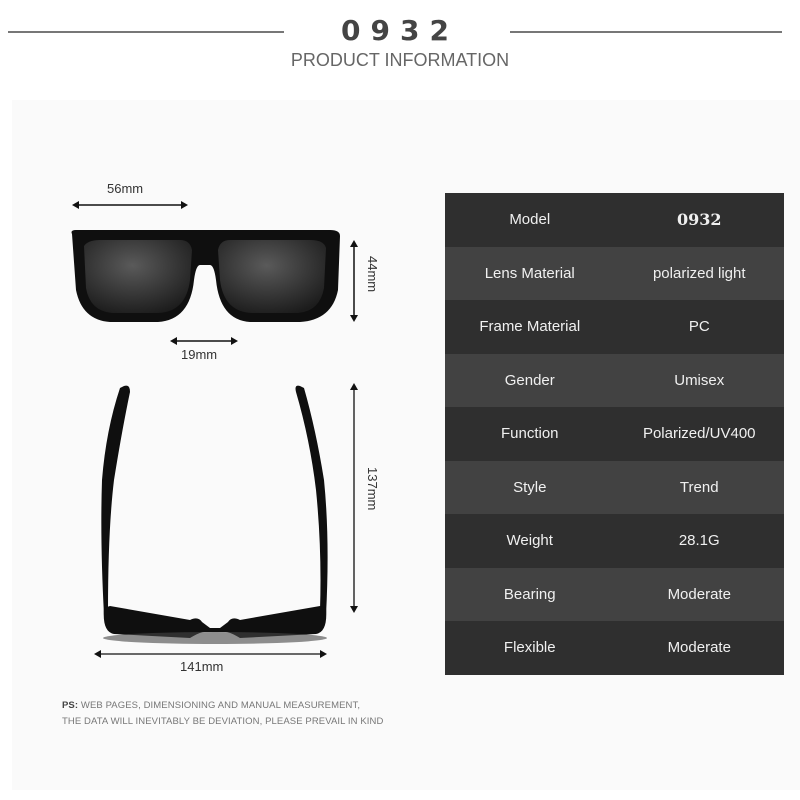  I want to click on lens-height-label: 44mm, so click(372, 274).